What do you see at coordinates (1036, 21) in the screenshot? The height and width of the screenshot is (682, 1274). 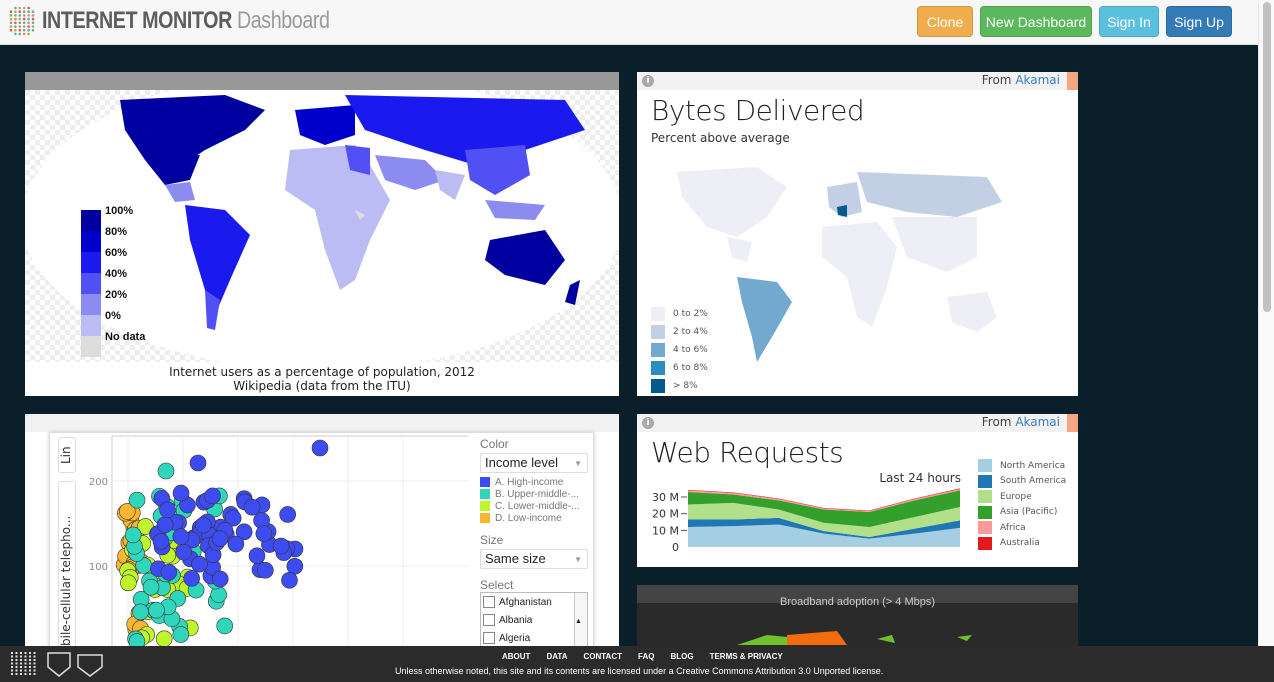 I see `new-dashboard-button: New Dashboard` at bounding box center [1036, 21].